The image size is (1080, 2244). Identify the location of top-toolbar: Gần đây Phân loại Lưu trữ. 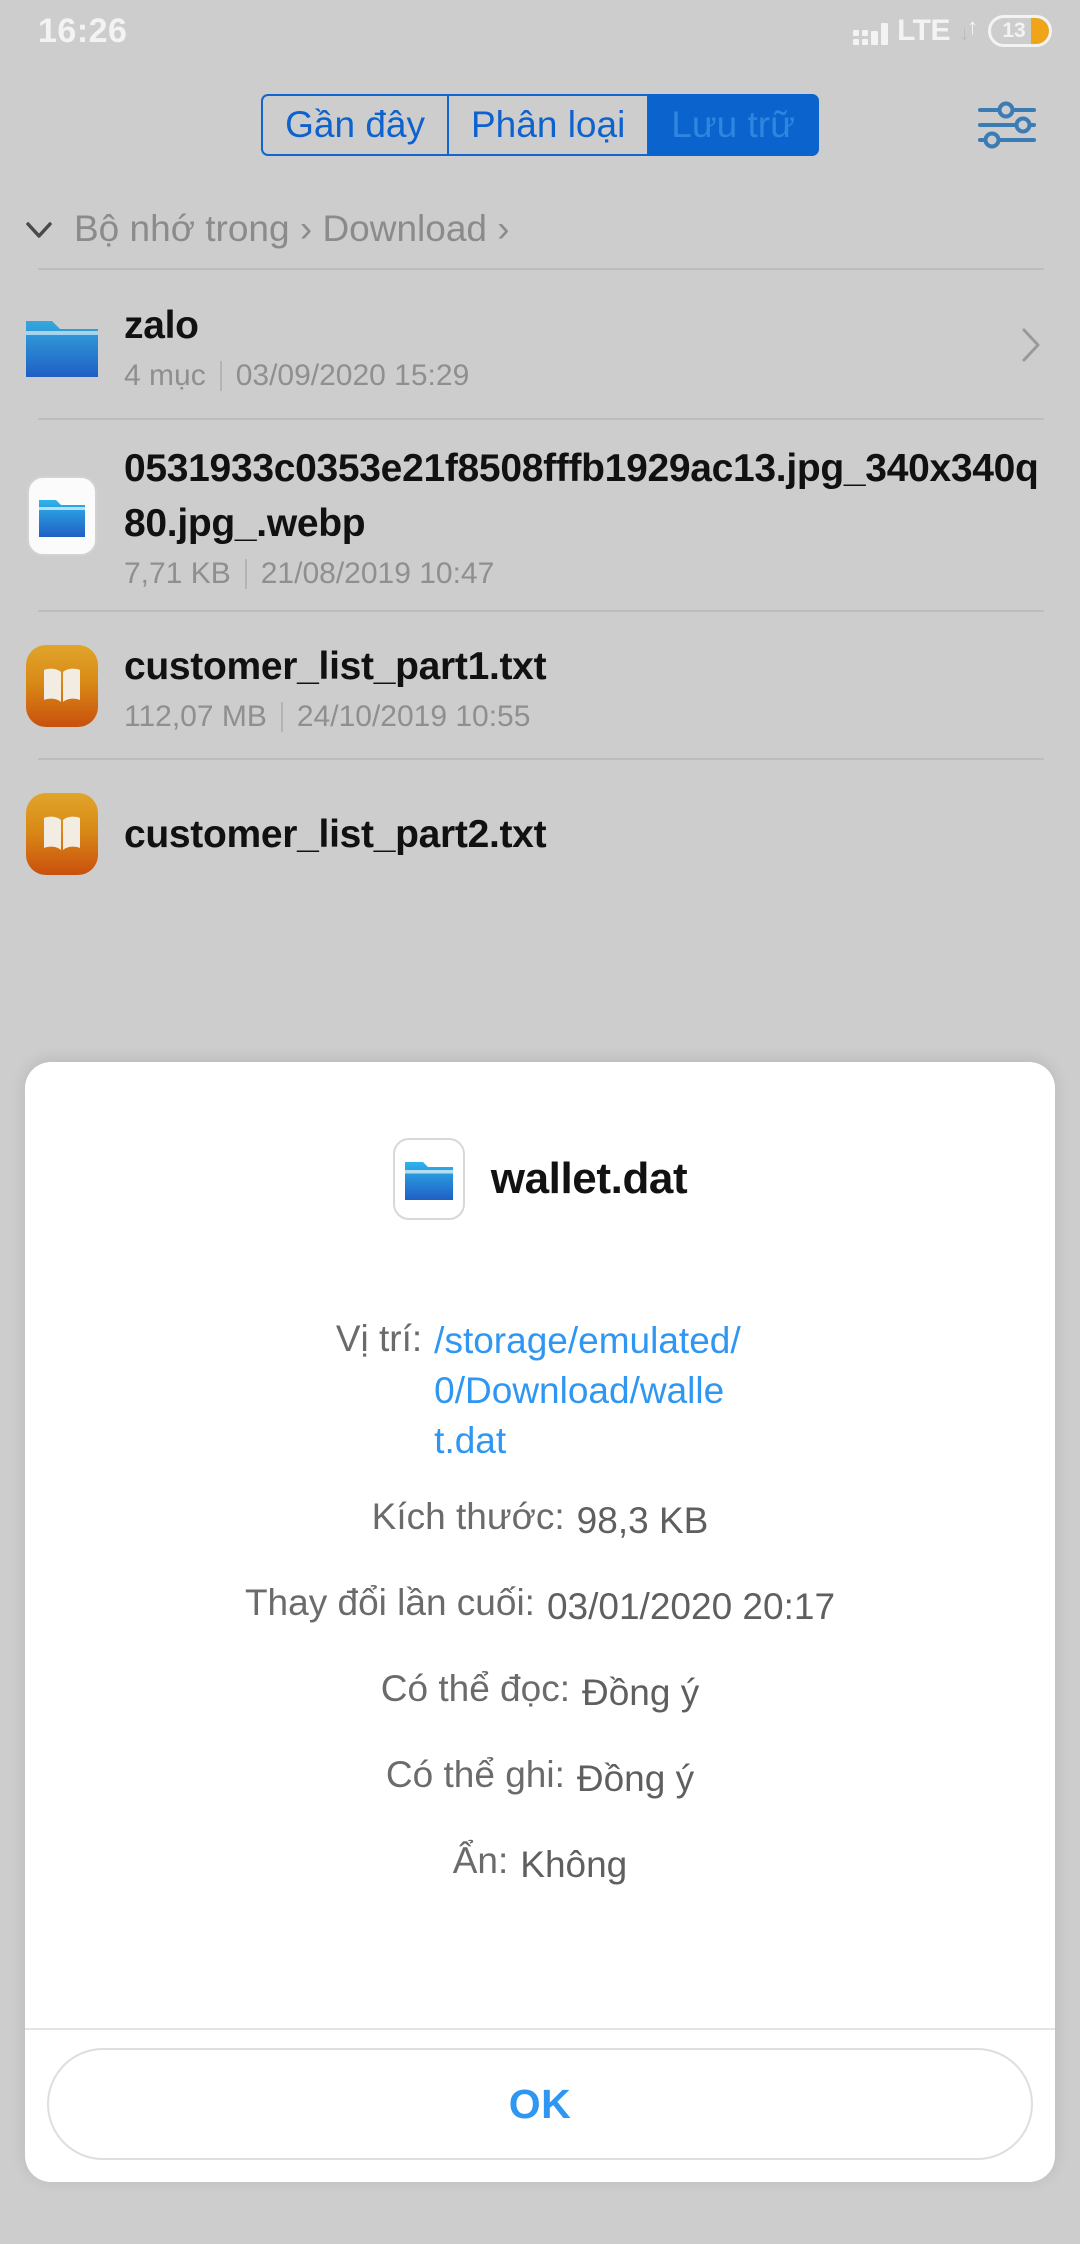
(540, 124).